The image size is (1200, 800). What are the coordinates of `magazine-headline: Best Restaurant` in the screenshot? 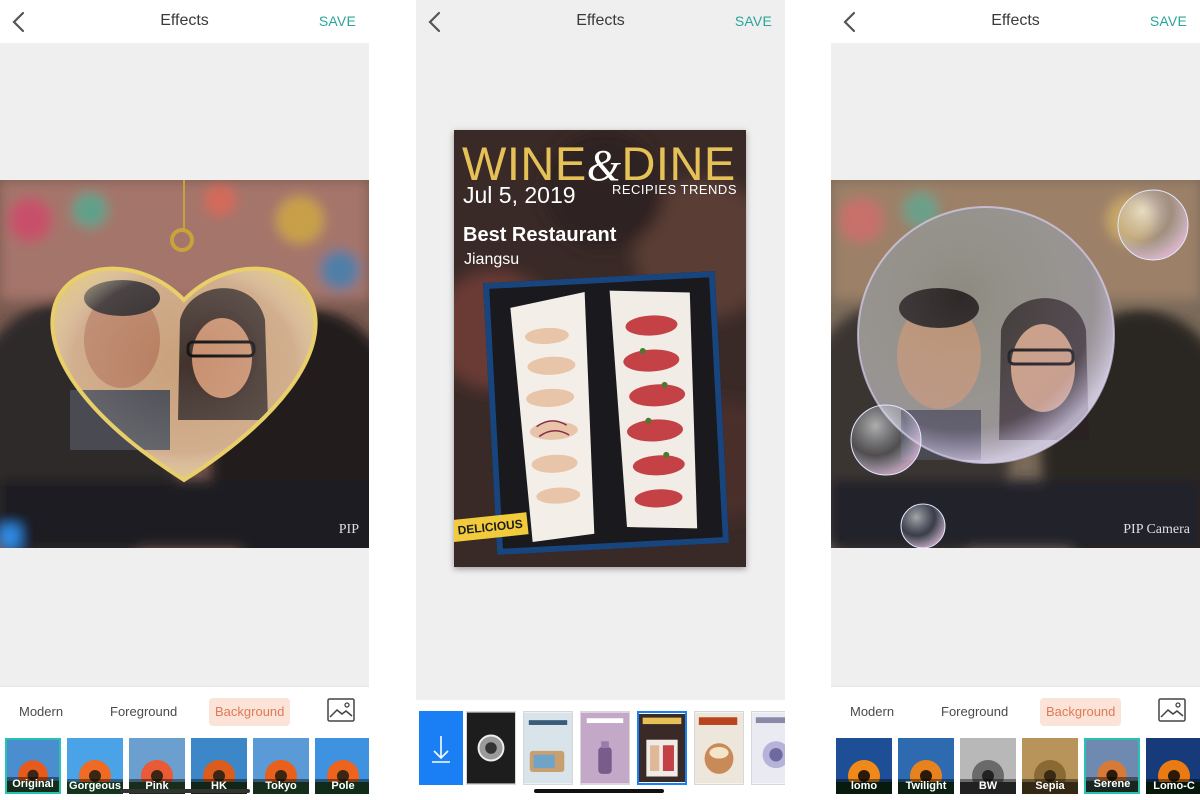 It's located at (540, 235).